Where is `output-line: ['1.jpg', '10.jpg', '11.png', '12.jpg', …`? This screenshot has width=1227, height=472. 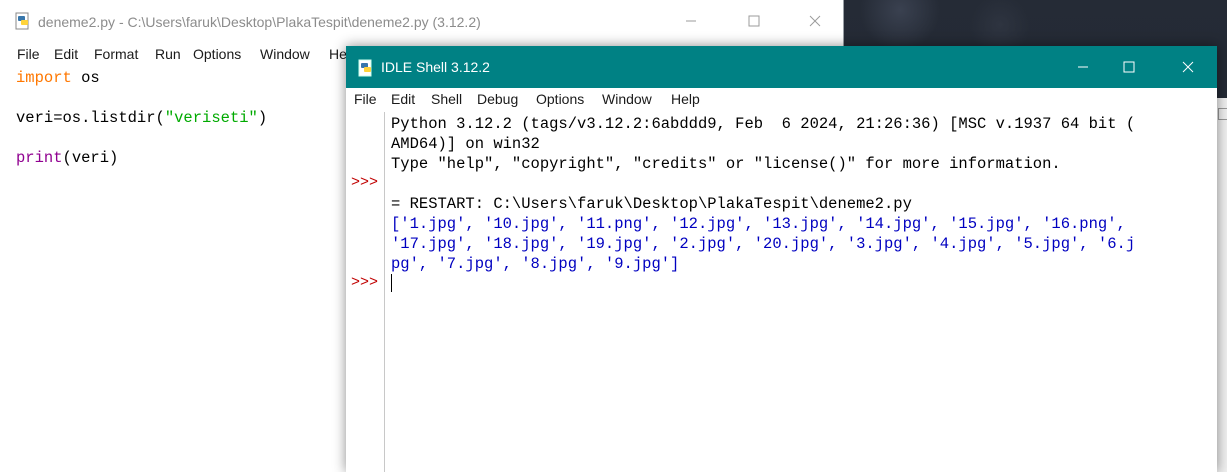
output-line: ['1.jpg', '10.jpg', '11.png', '12.jpg', … is located at coordinates (758, 224).